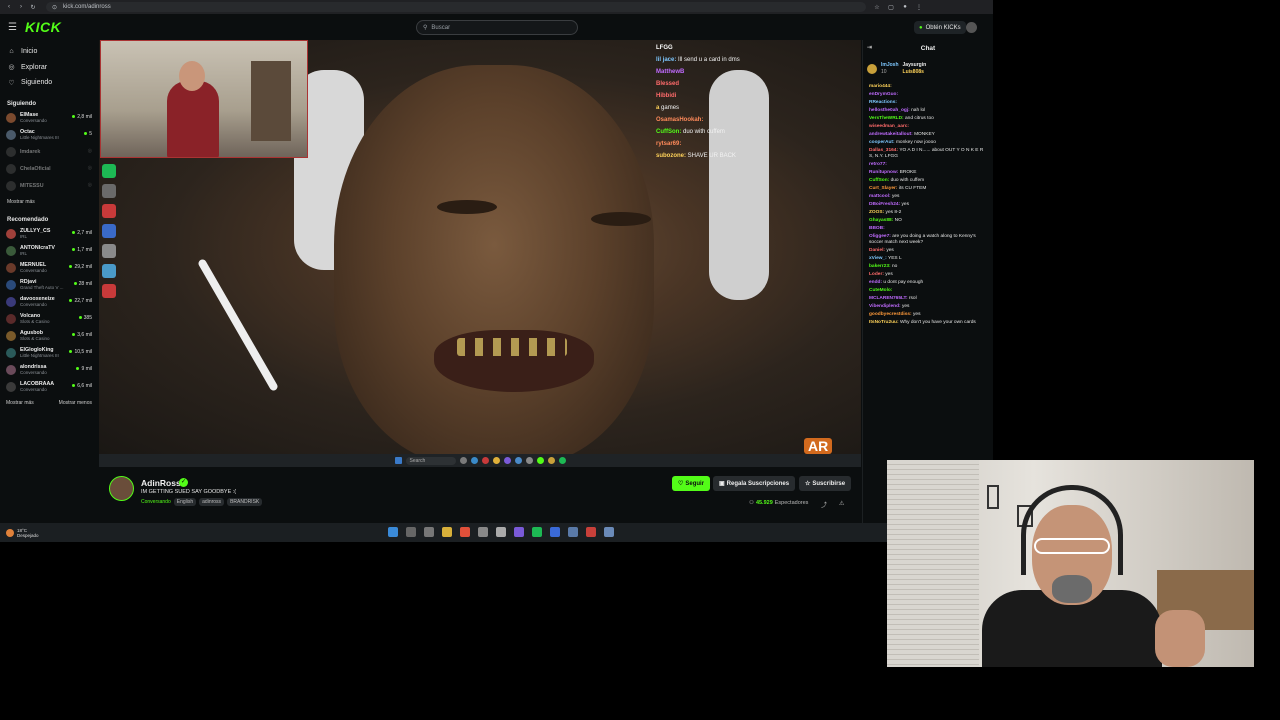  I want to click on chat-username: cooperAut:, so click(882, 142).